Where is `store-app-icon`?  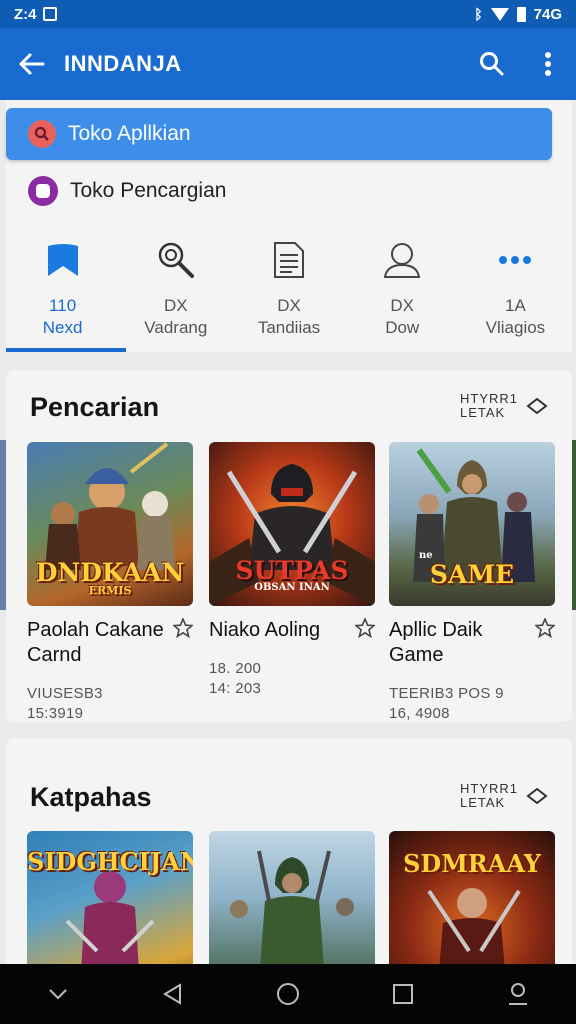
store-app-icon is located at coordinates (43, 191).